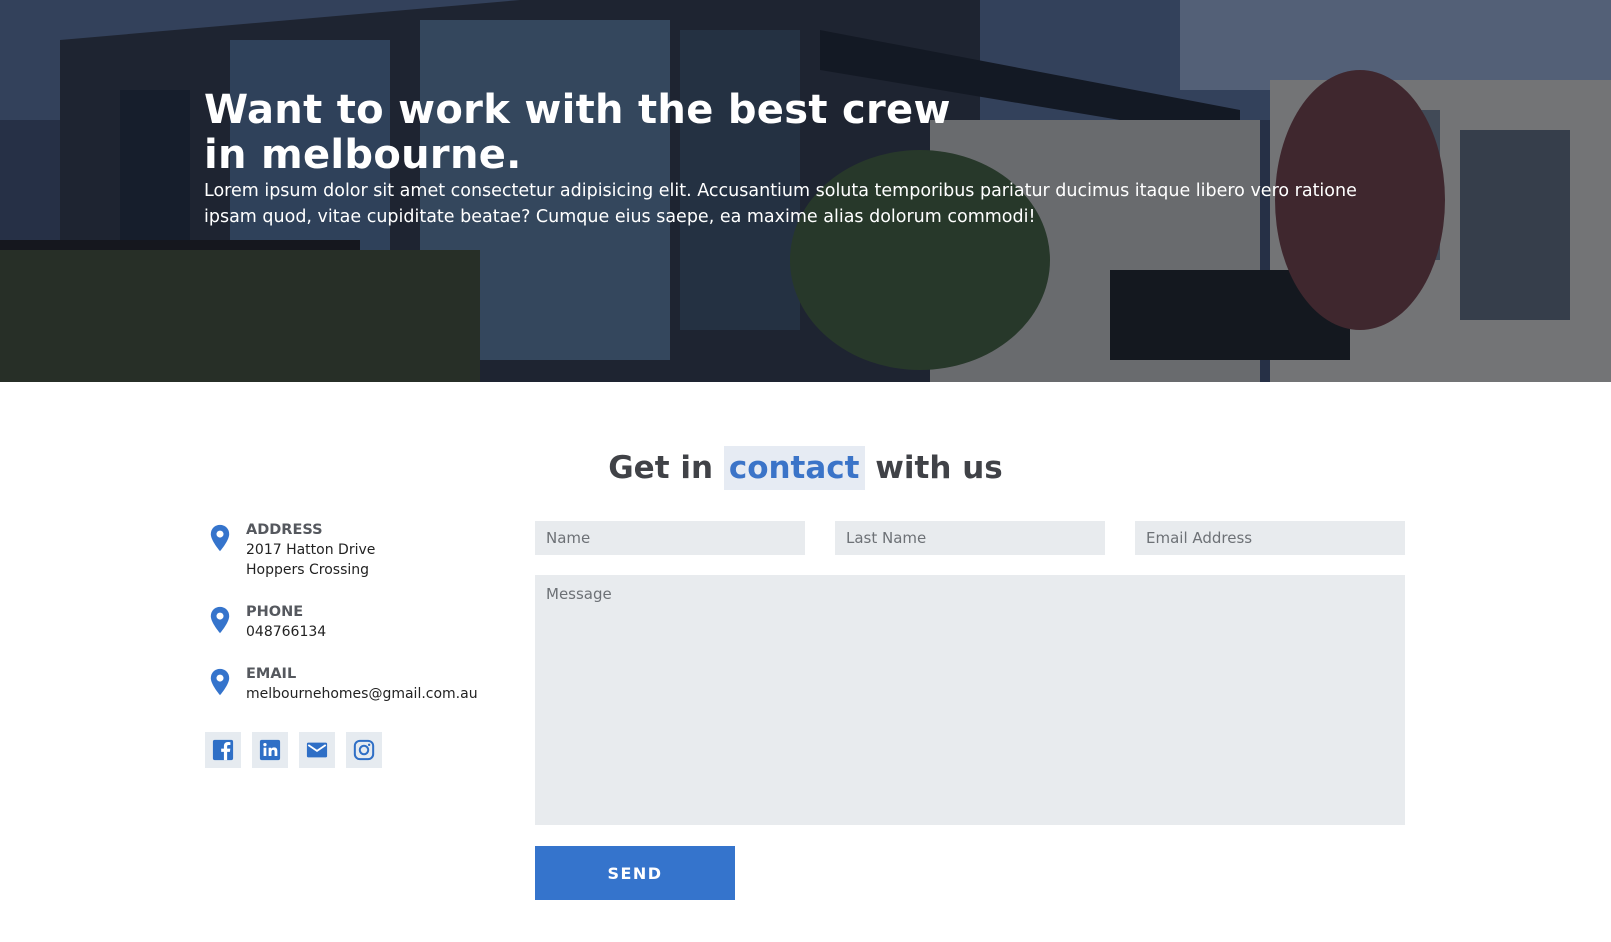  I want to click on instagram-link, so click(364, 750).